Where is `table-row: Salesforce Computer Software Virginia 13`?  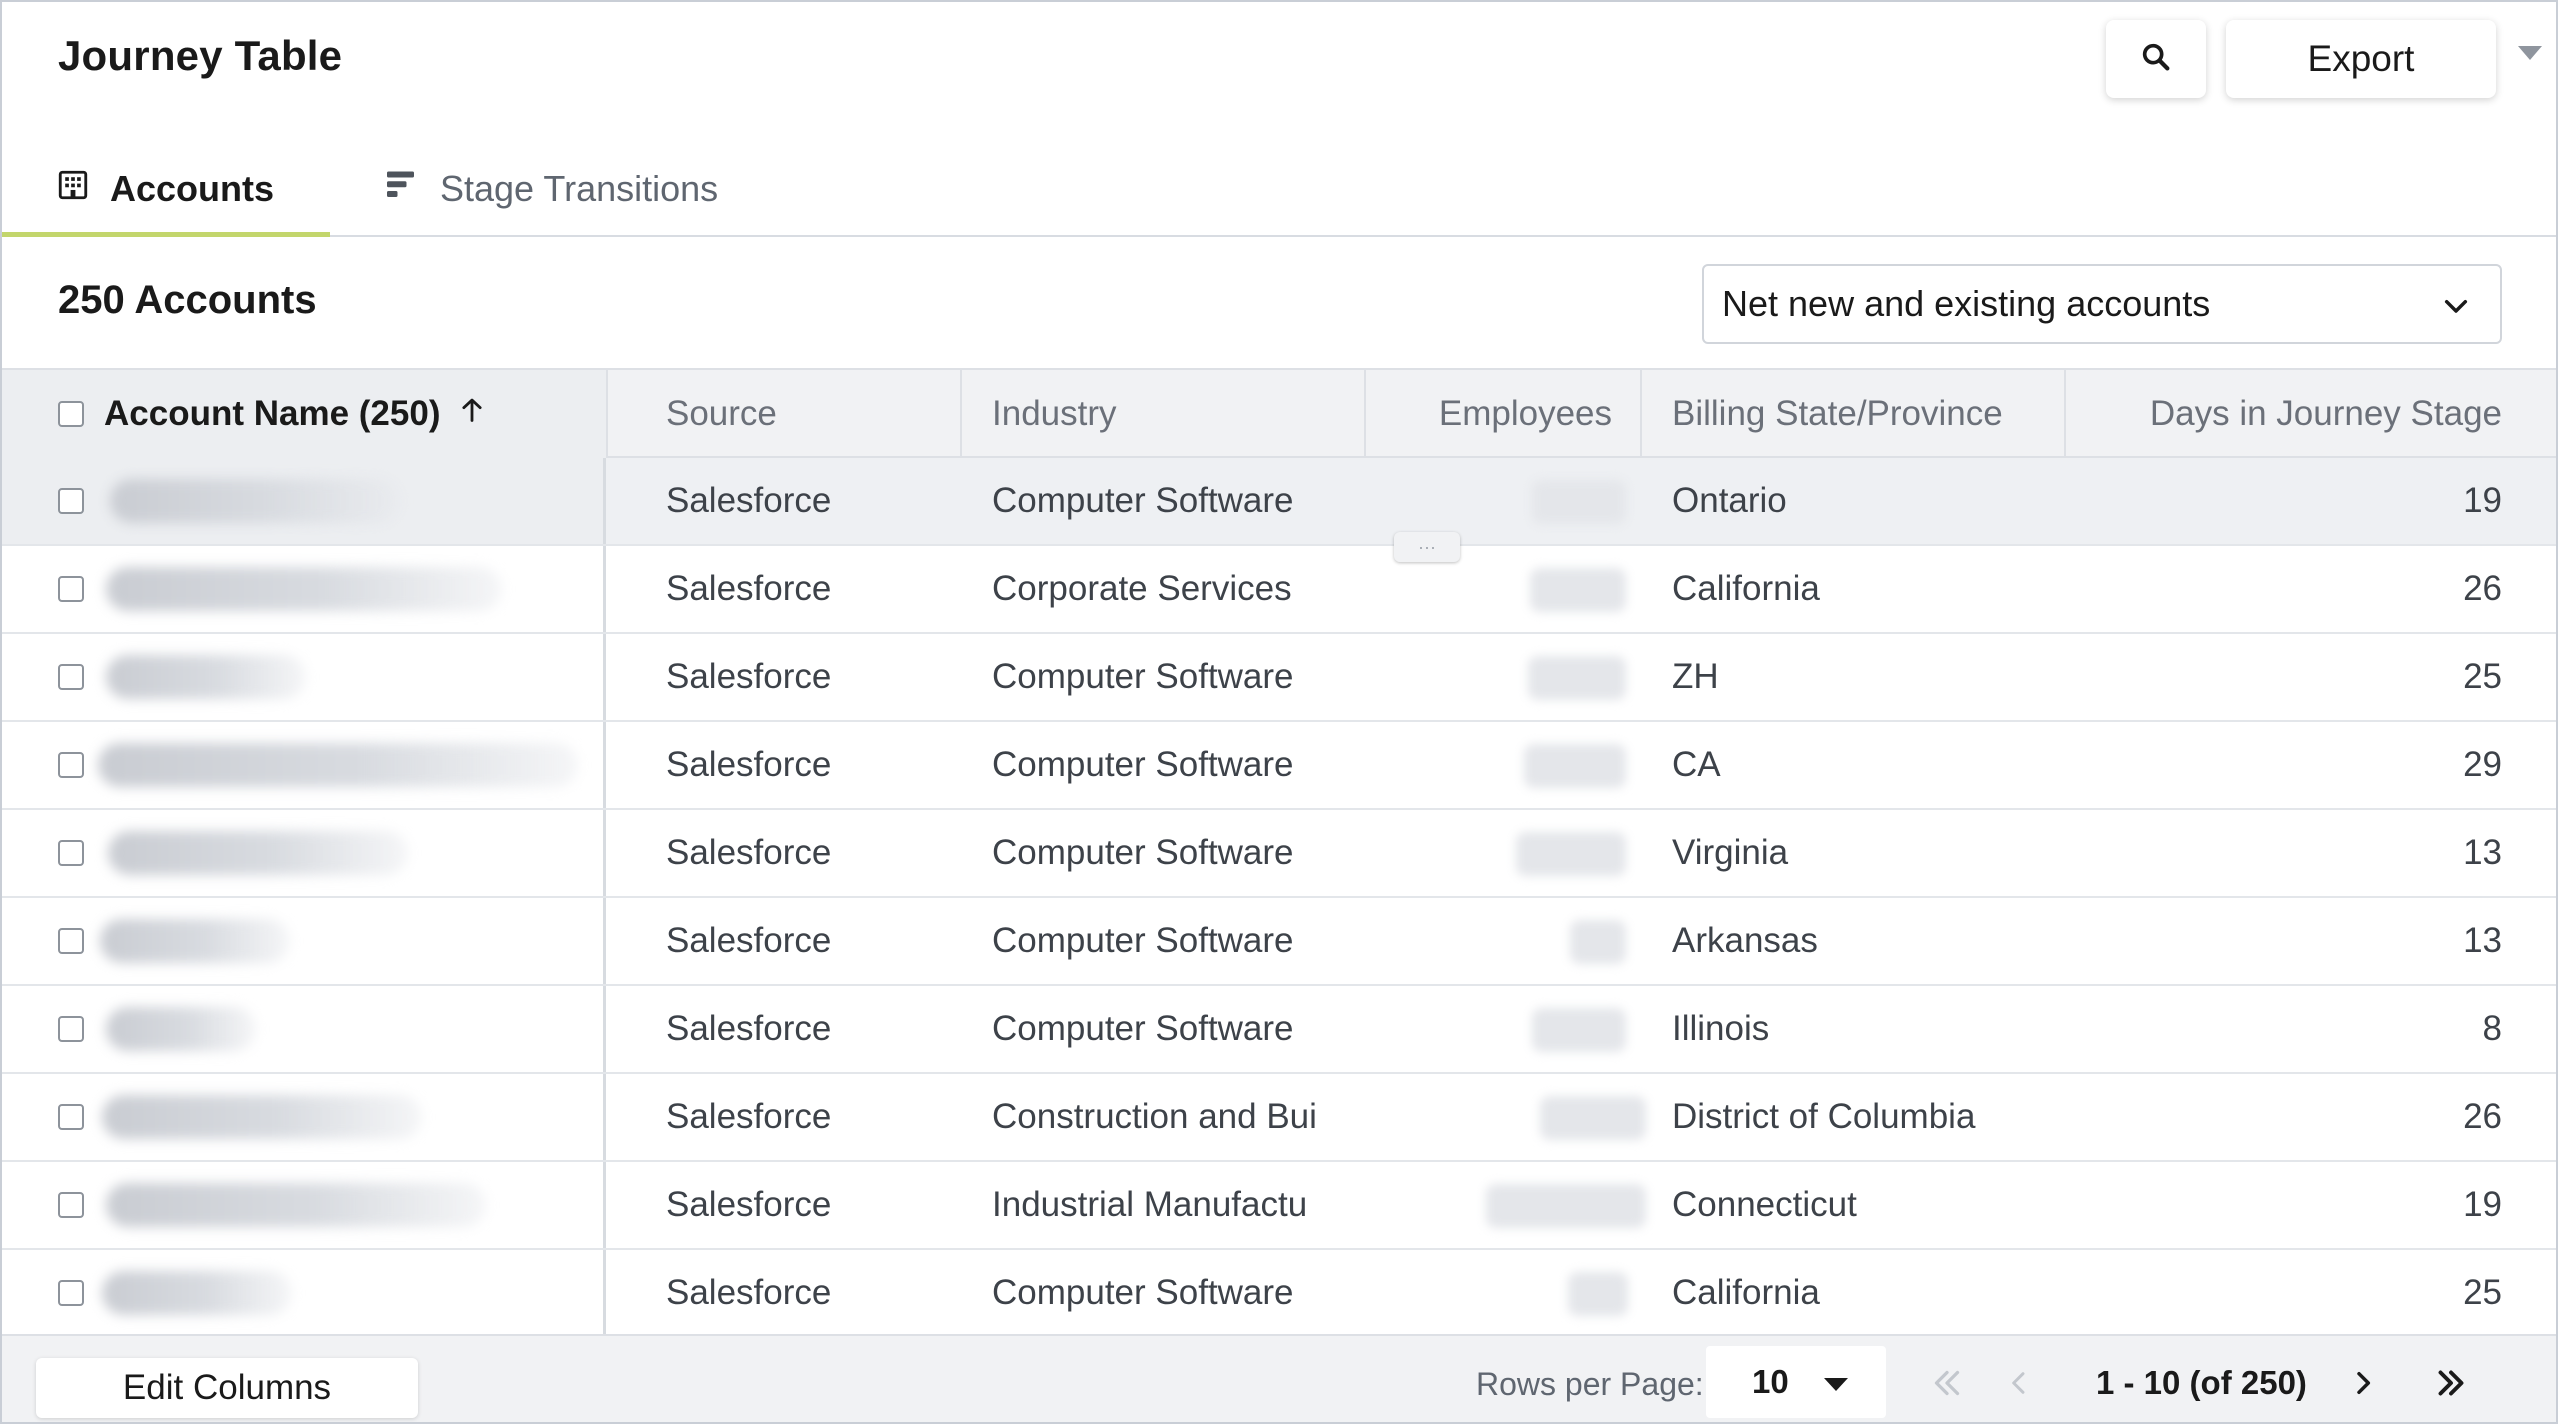 table-row: Salesforce Computer Software Virginia 13 is located at coordinates (1279, 854).